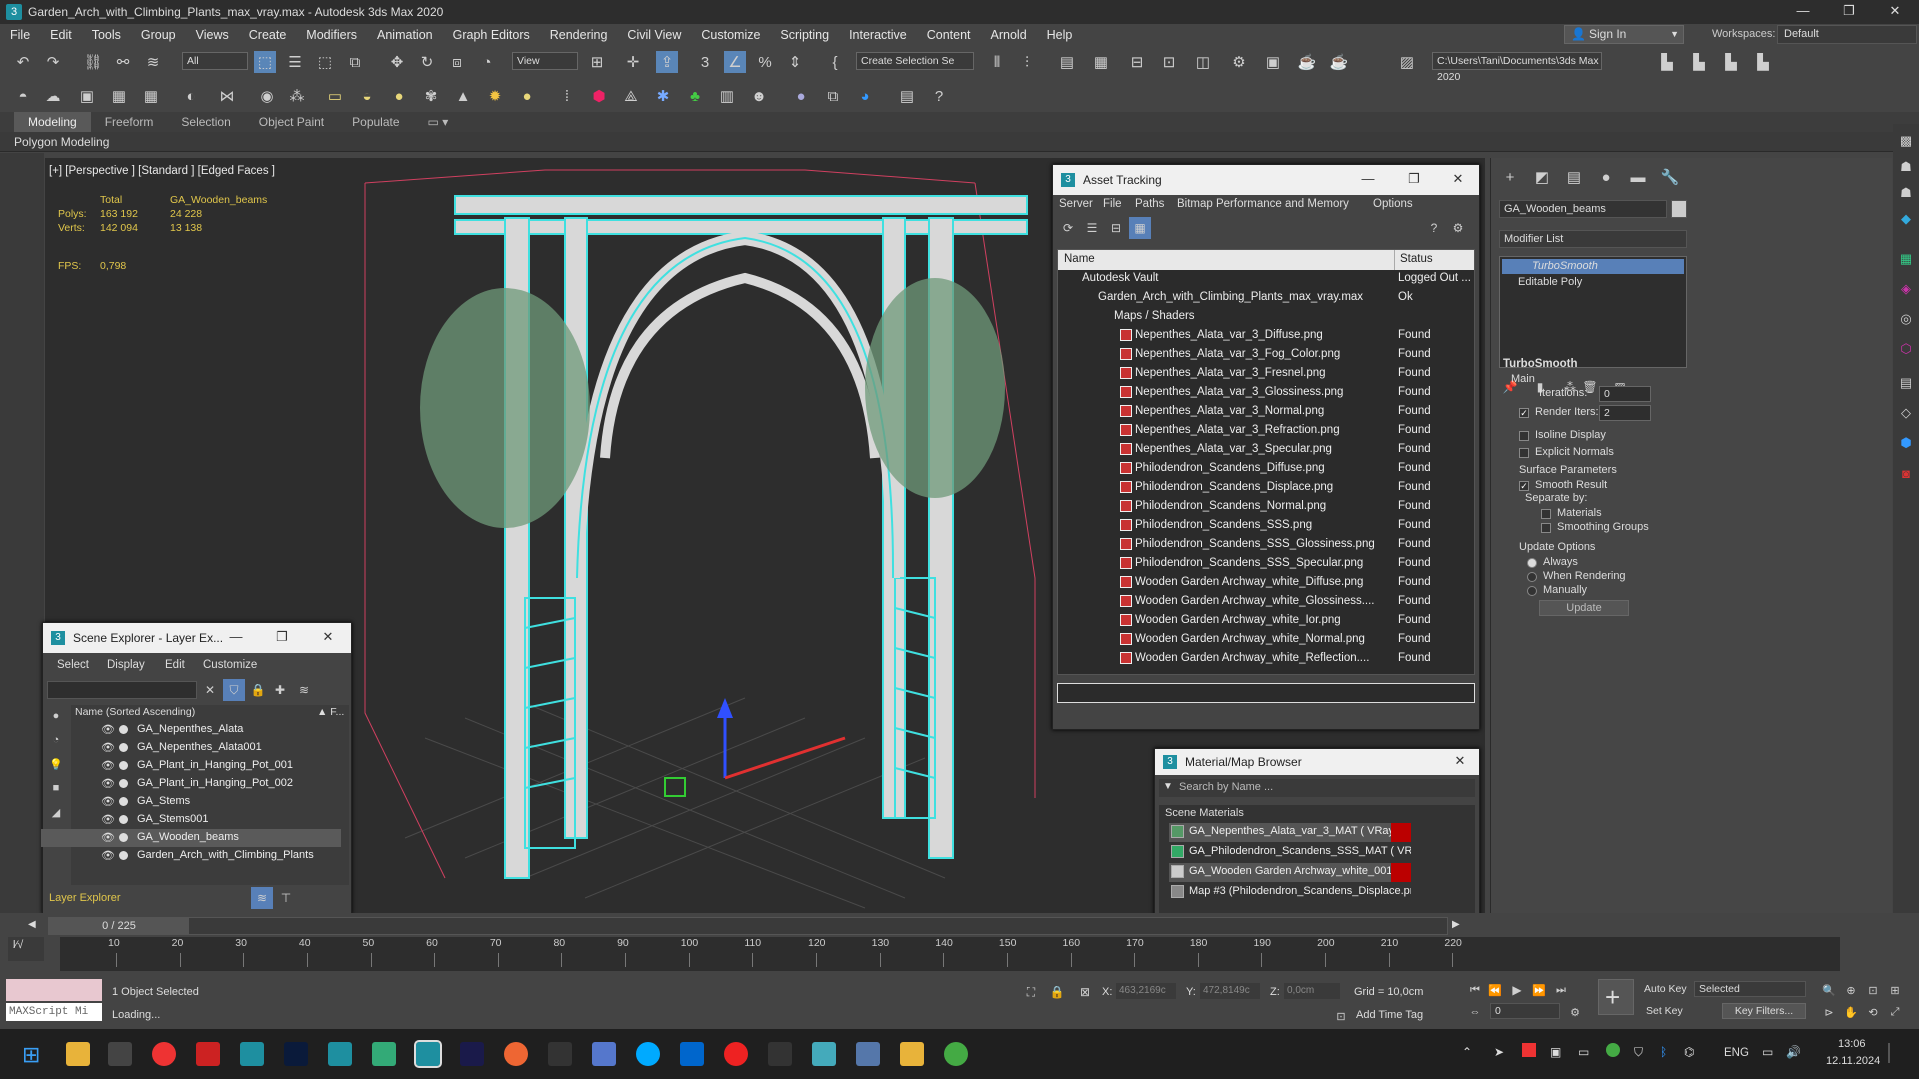 The height and width of the screenshot is (1079, 1919). I want to click on edit-named-sel-icon: {, so click(835, 62).